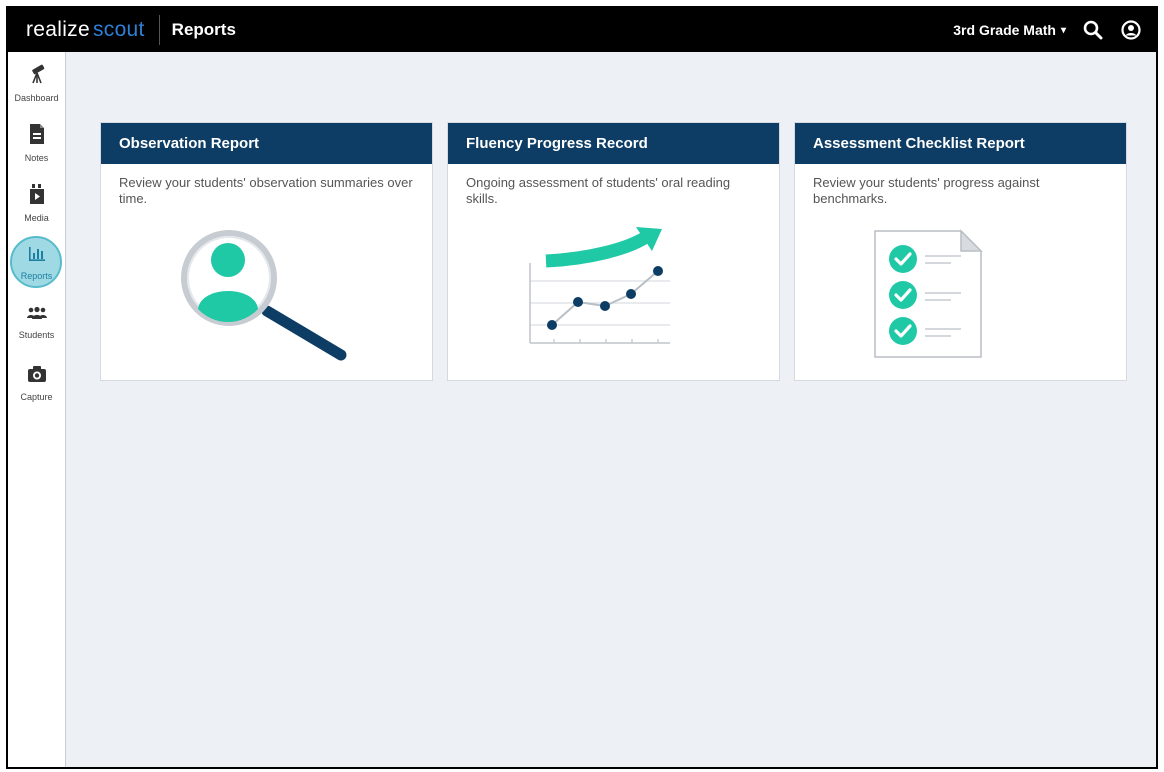  What do you see at coordinates (37, 376) in the screenshot?
I see `camera-icon` at bounding box center [37, 376].